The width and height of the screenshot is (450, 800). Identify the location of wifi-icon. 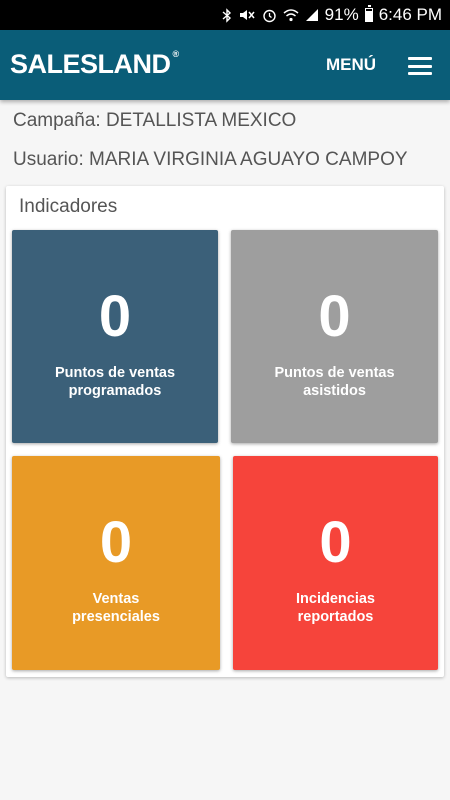
(291, 15).